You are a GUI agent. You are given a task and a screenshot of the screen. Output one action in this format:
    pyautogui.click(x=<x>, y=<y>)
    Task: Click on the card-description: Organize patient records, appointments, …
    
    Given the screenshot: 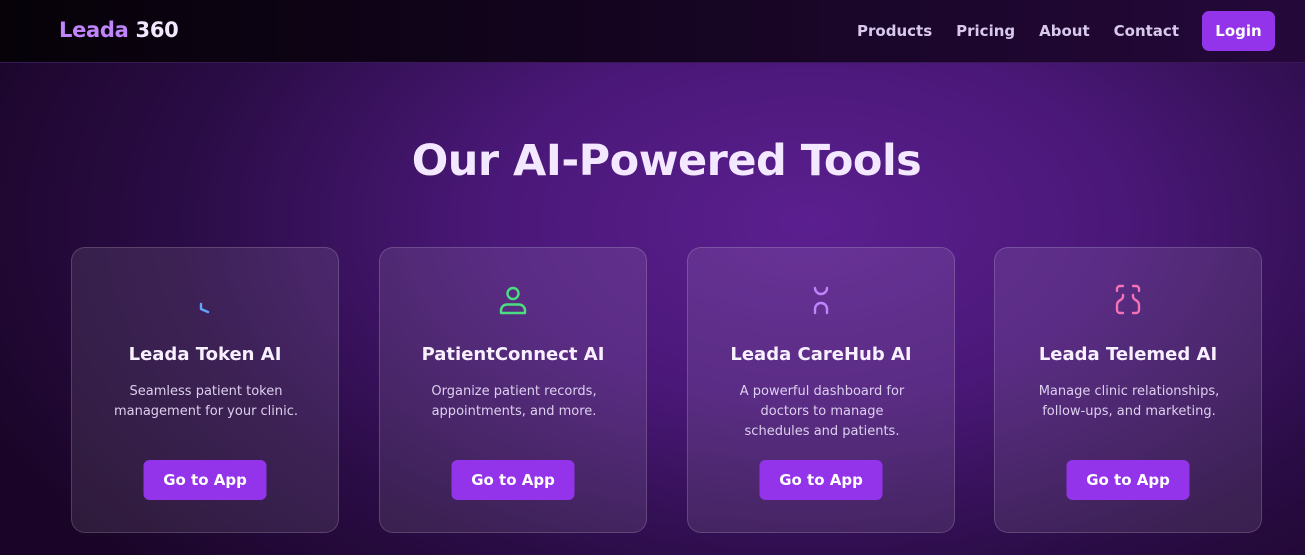 What is the action you would take?
    pyautogui.click(x=514, y=401)
    